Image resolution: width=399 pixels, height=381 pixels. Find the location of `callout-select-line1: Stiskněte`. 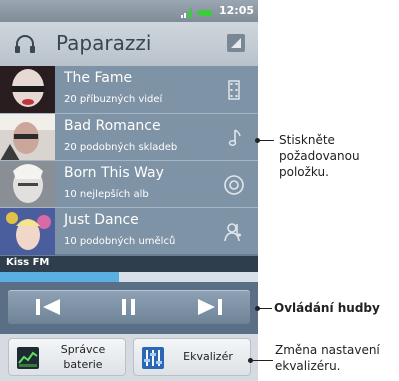

callout-select-line1: Stiskněte is located at coordinates (307, 140).